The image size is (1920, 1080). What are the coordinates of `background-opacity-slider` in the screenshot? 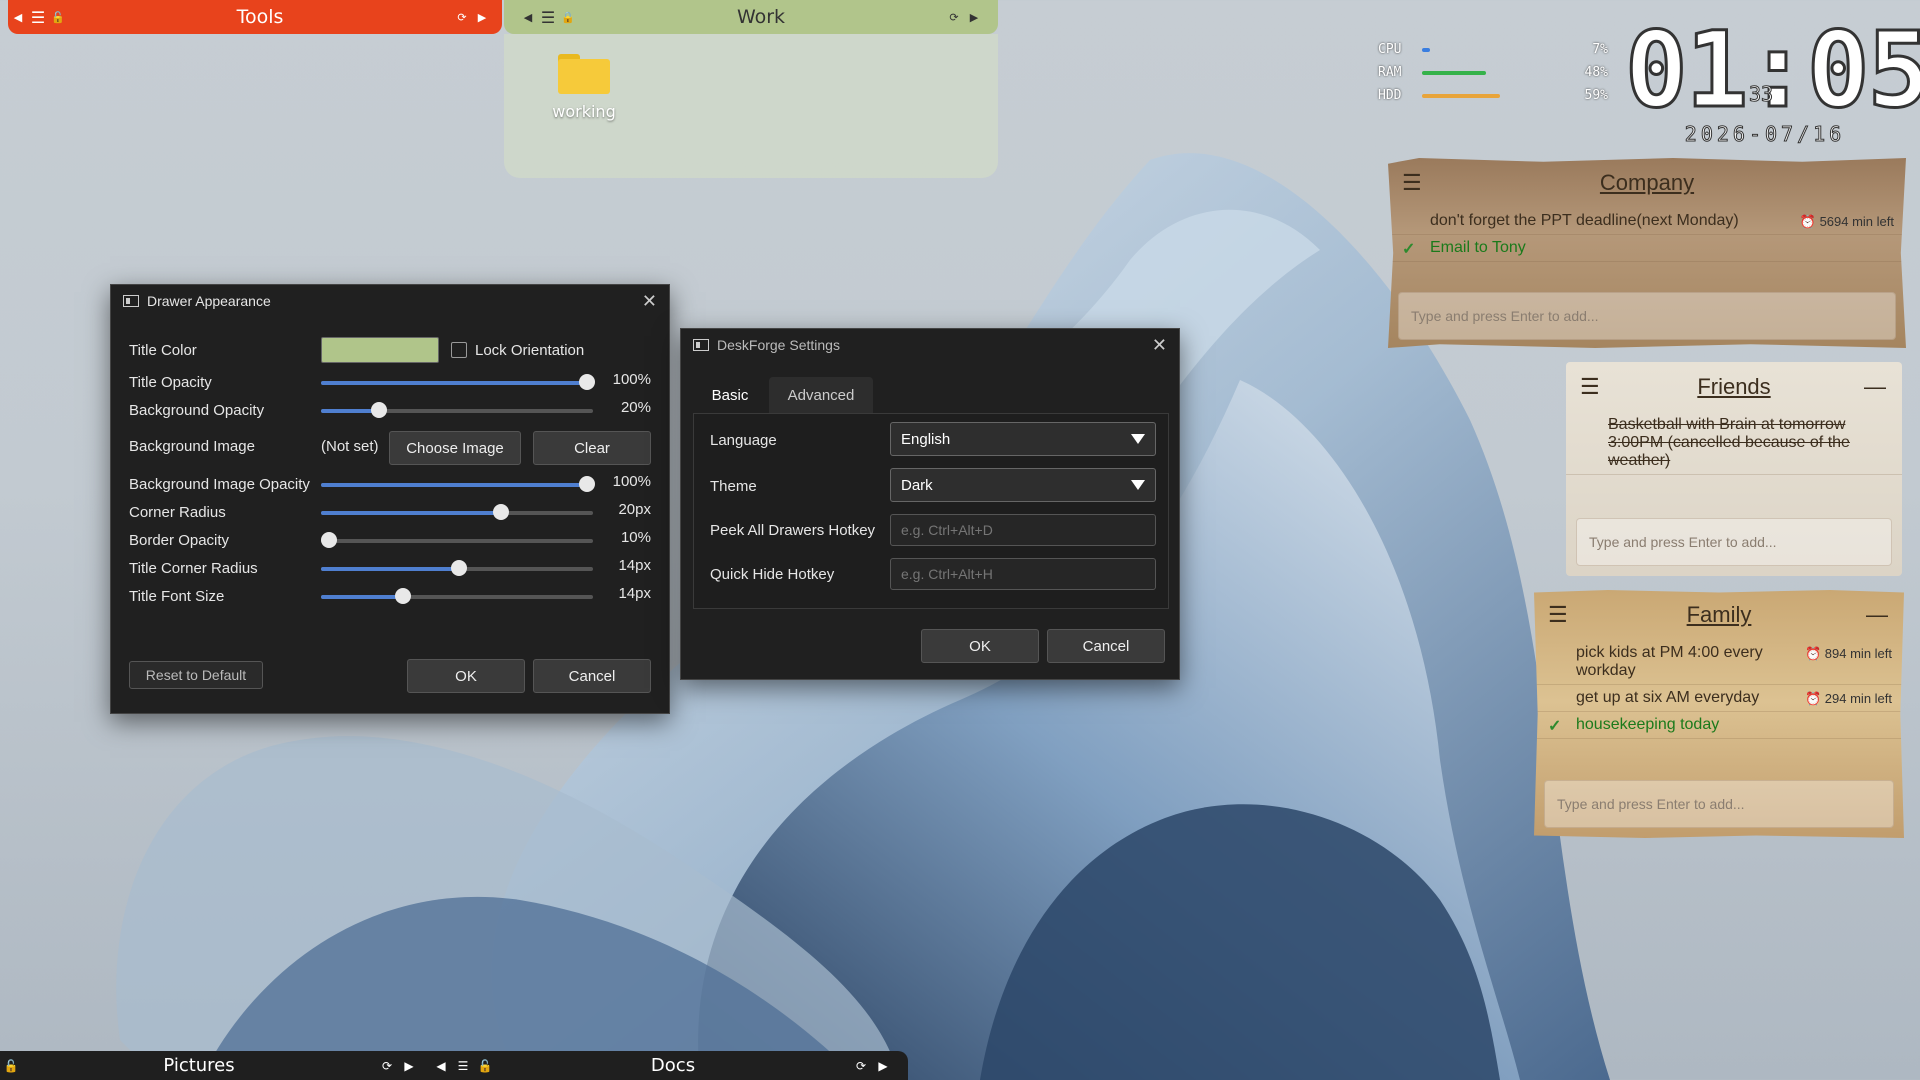 It's located at (457, 410).